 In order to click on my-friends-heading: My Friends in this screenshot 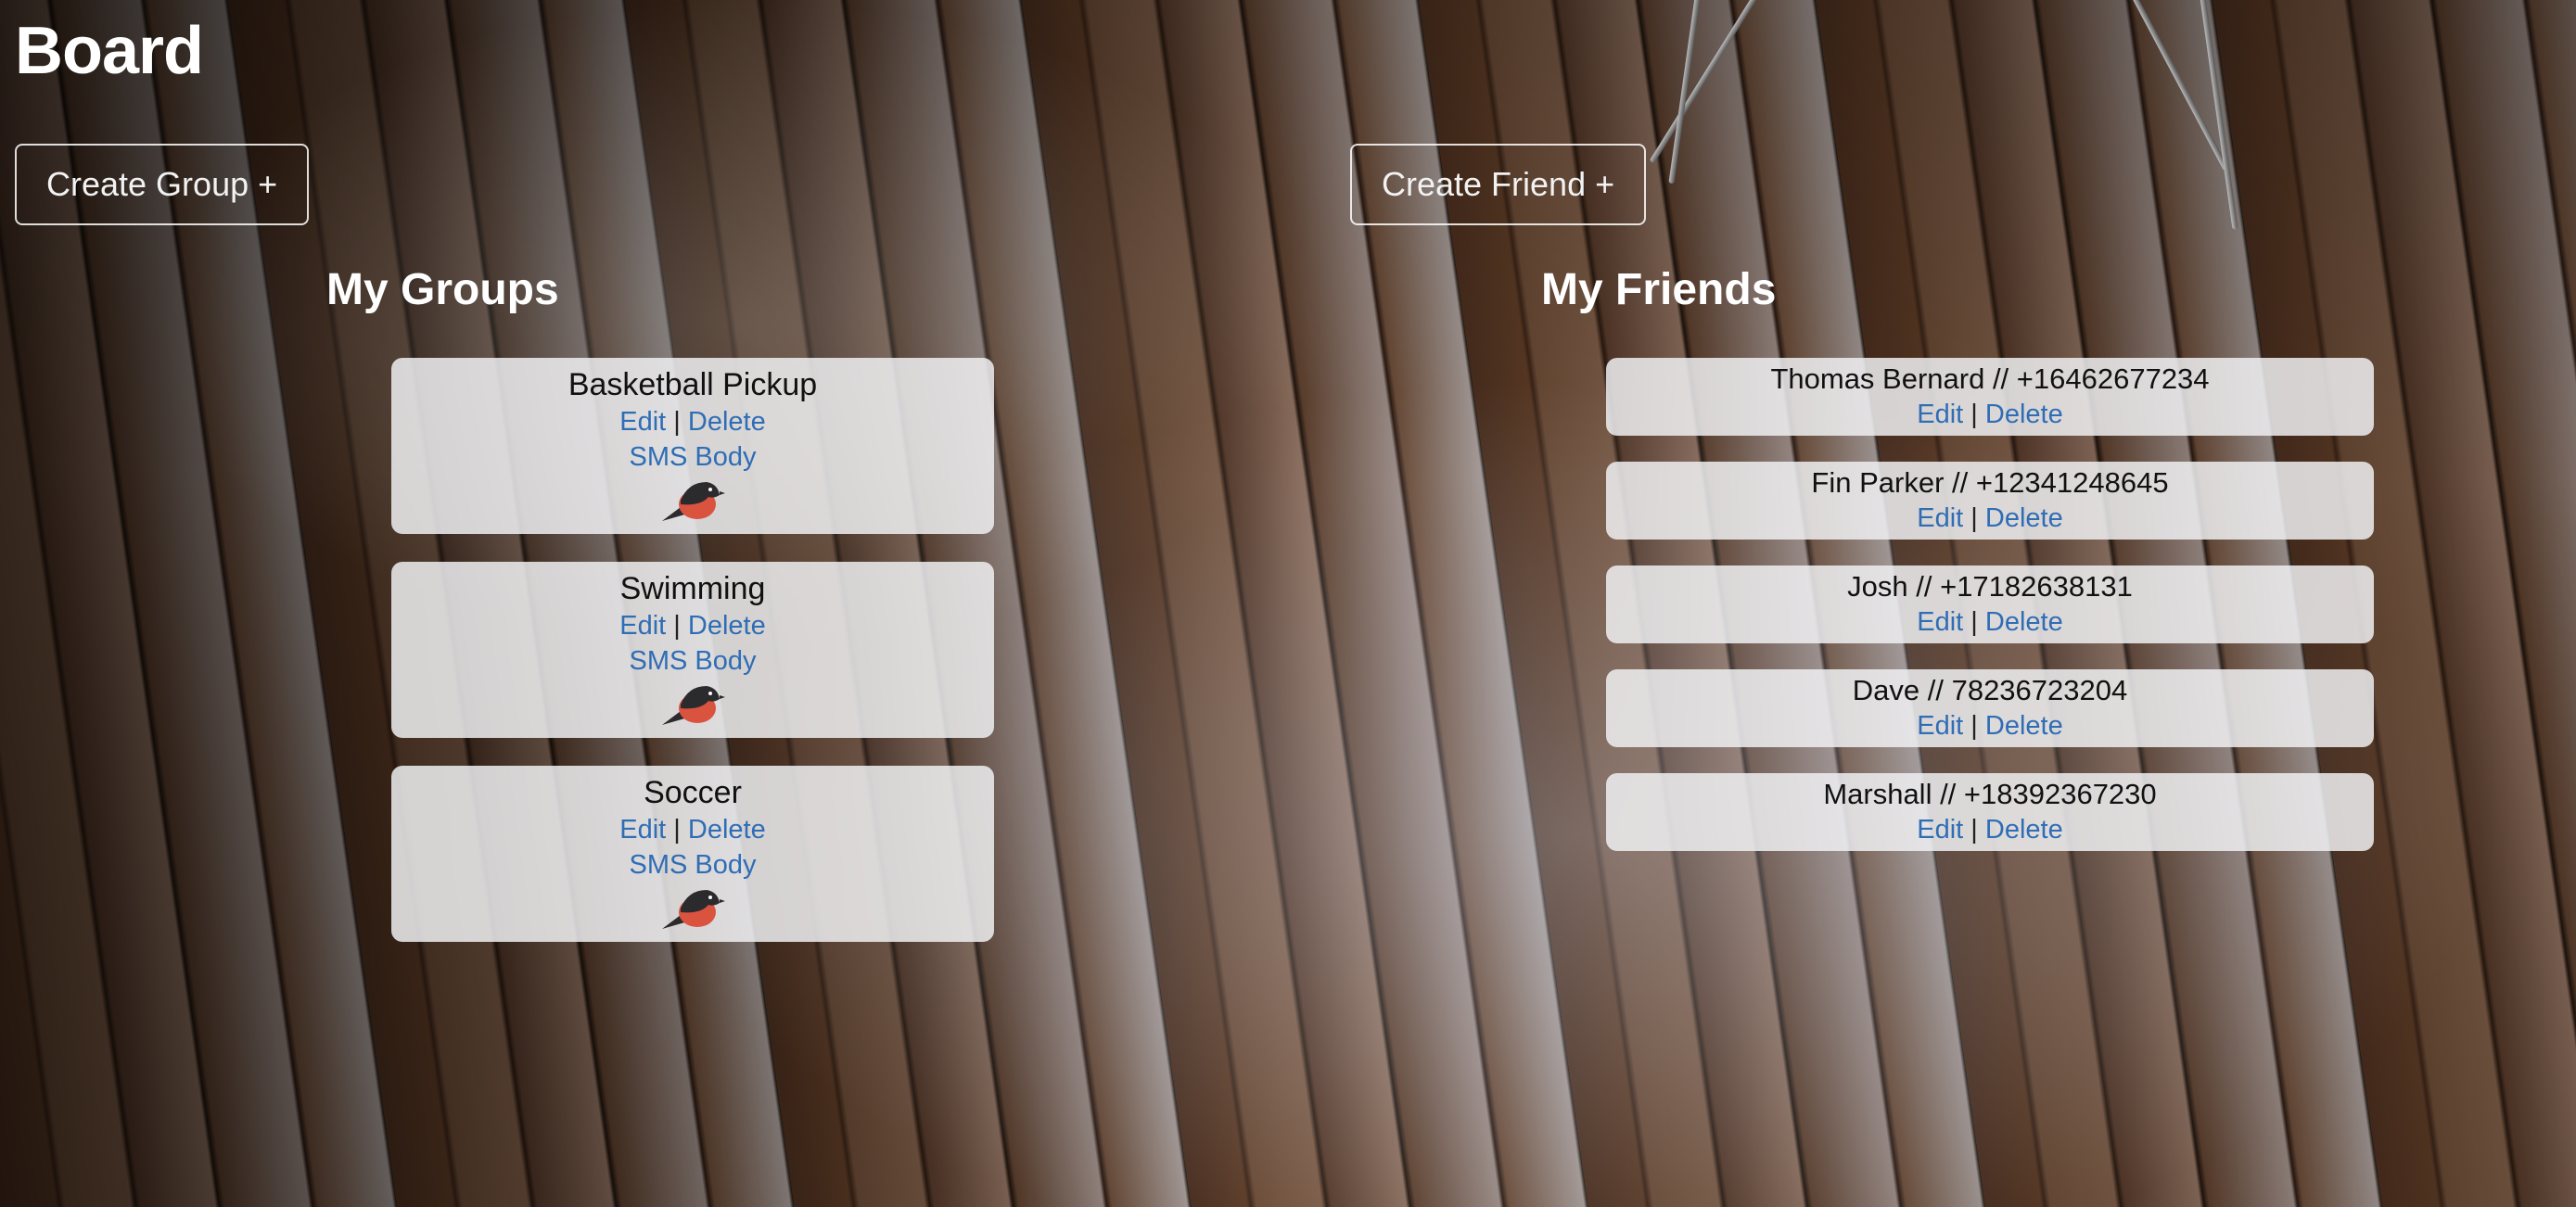, I will do `click(1659, 289)`.